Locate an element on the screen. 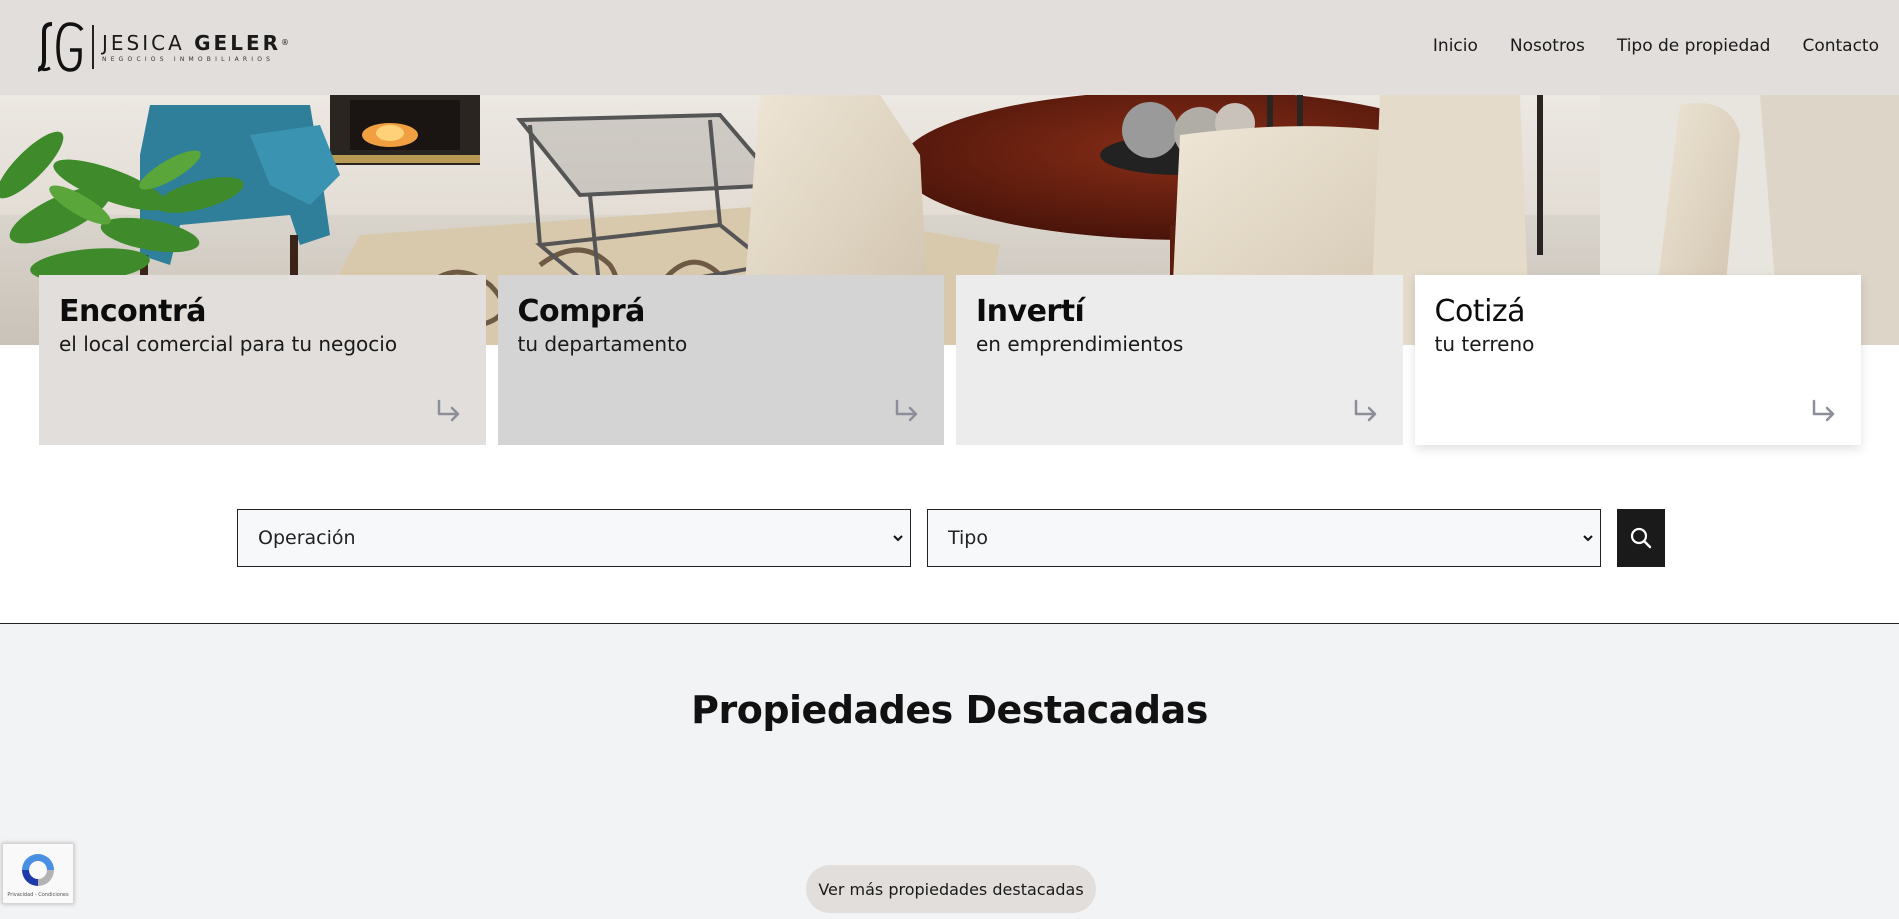 Image resolution: width=1899 pixels, height=919 pixels. operation-select-value: Operación is located at coordinates (307, 538).